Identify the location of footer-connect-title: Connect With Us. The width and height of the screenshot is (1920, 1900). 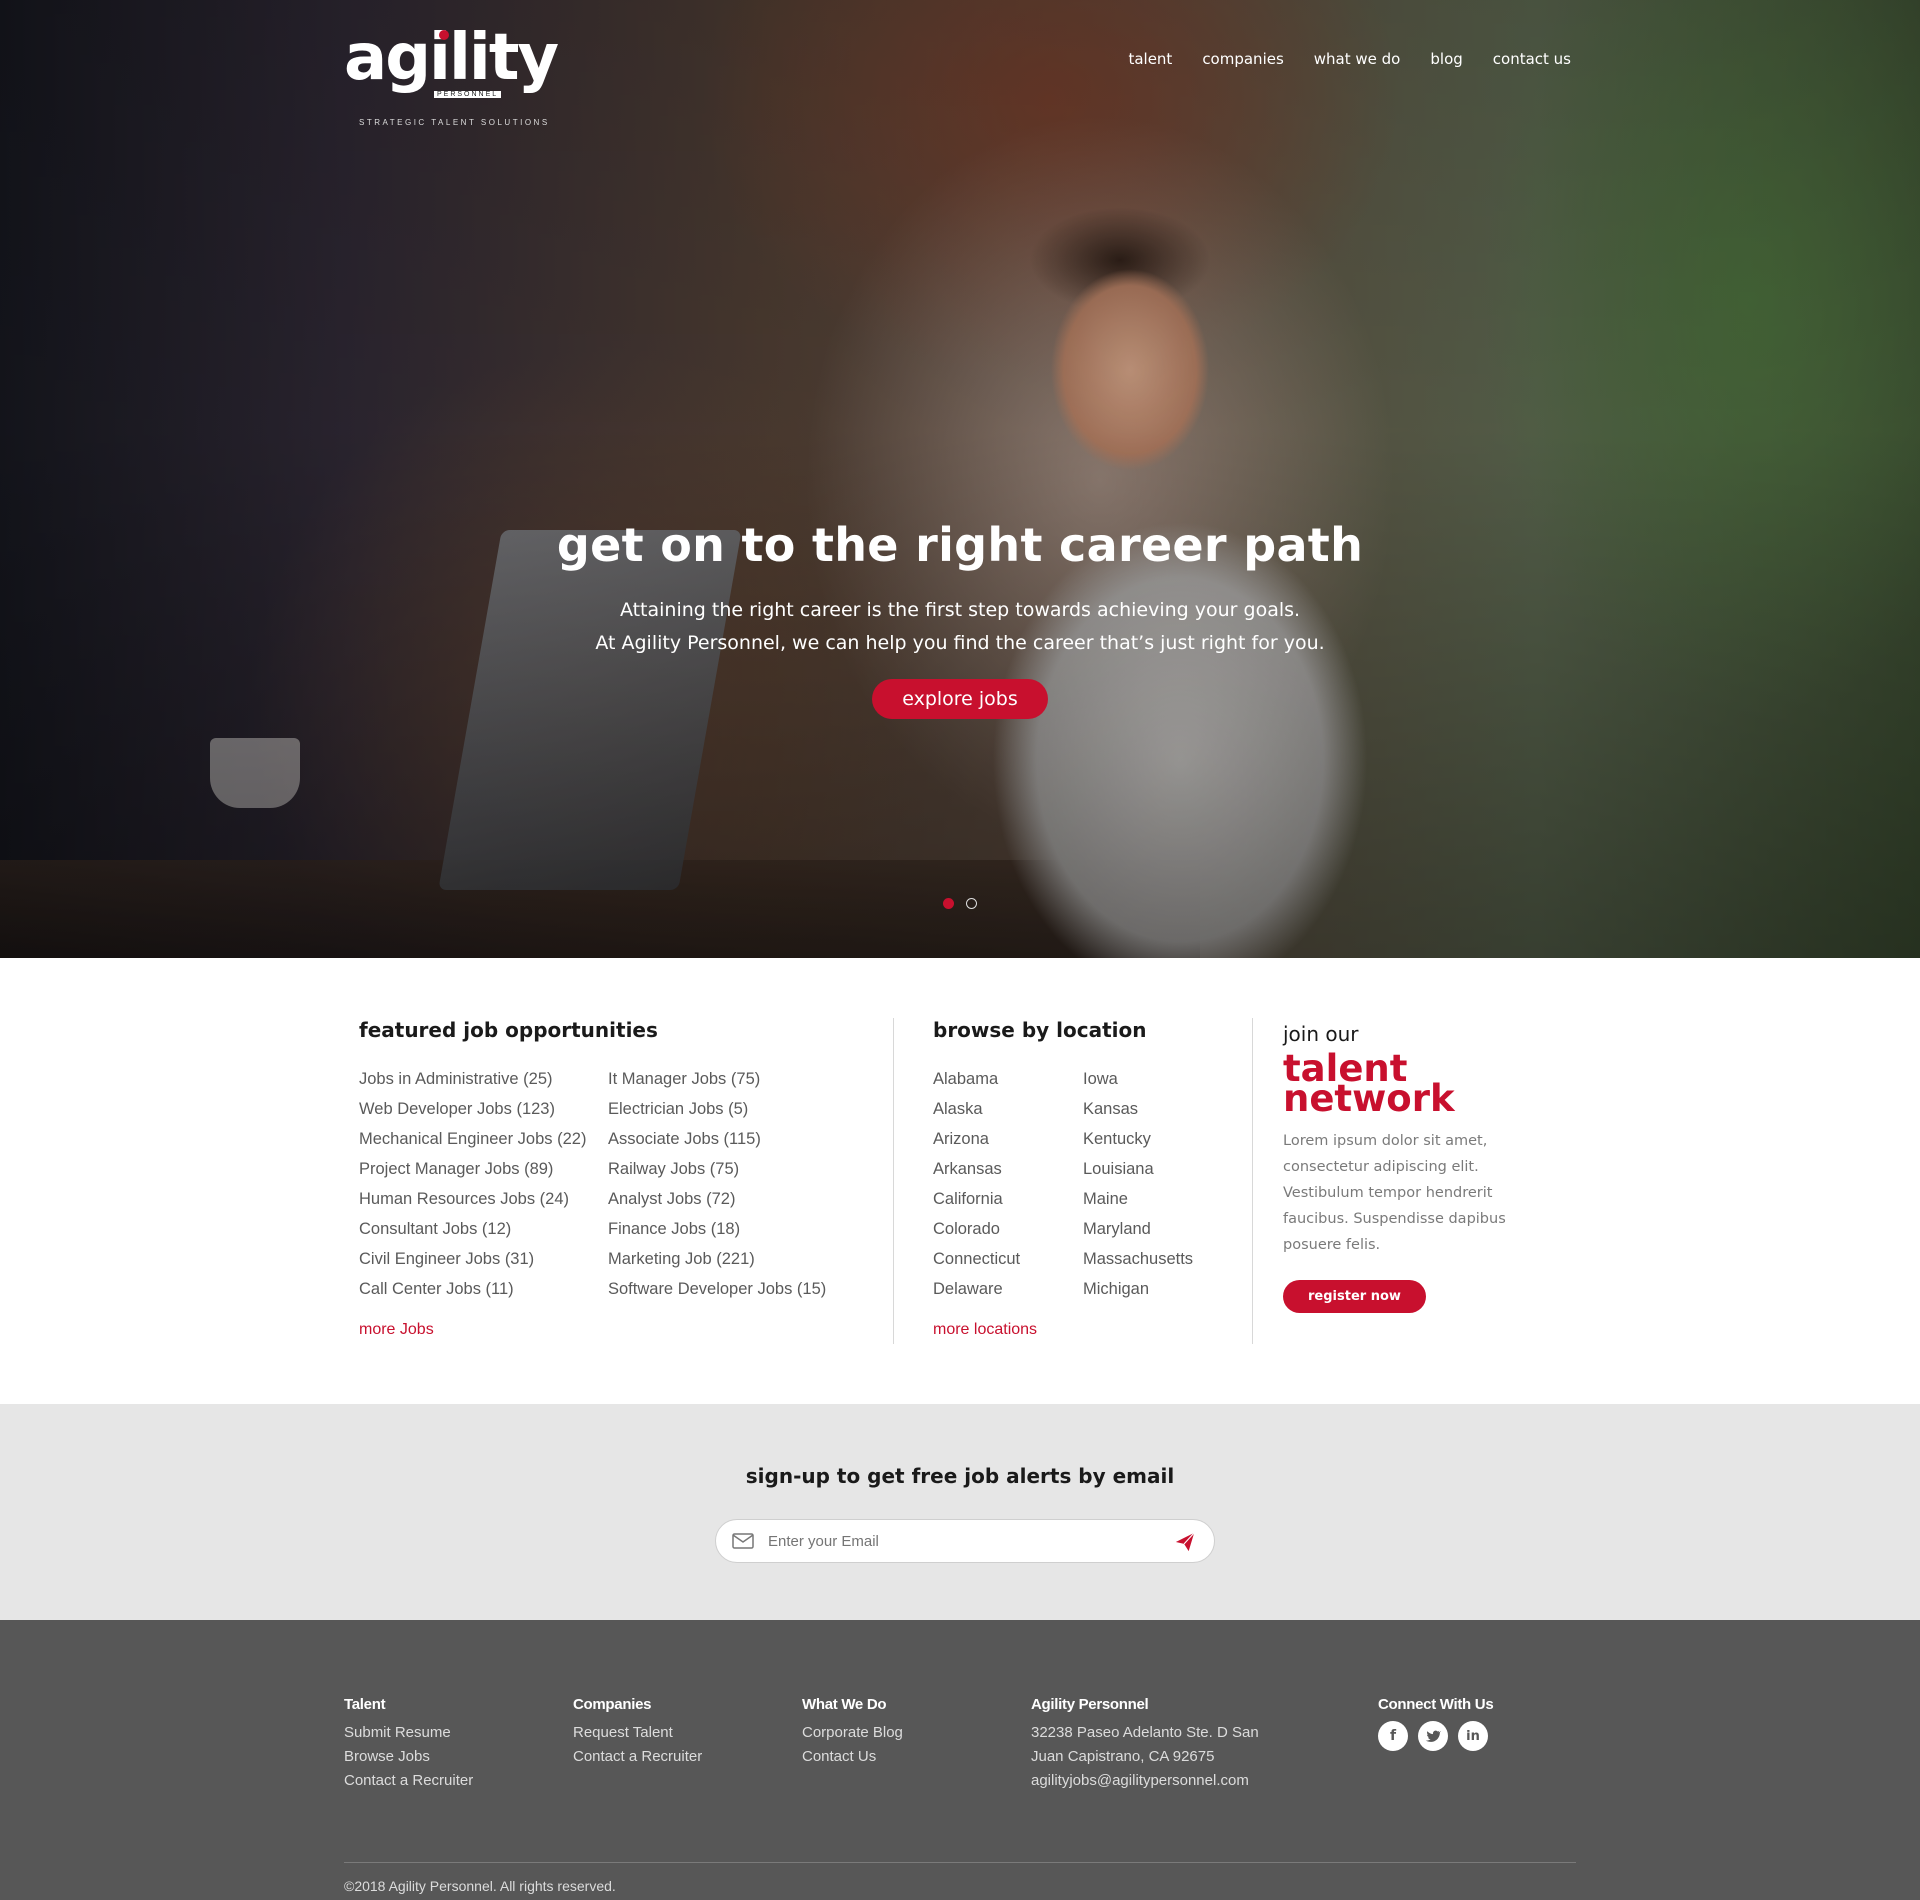
(1436, 1704).